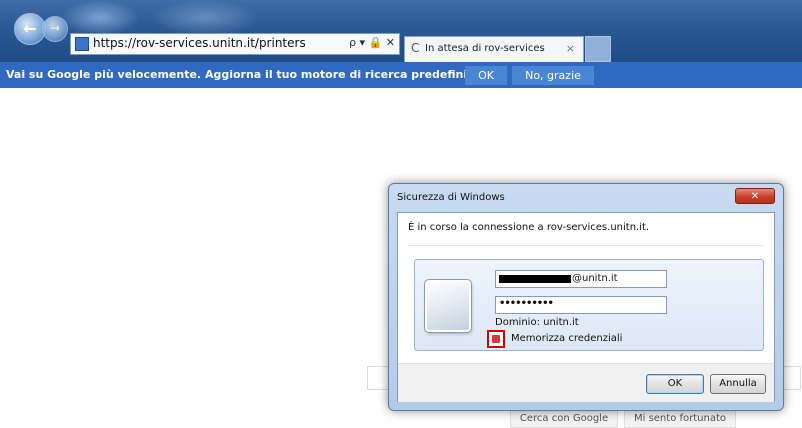 Image resolution: width=802 pixels, height=428 pixels. What do you see at coordinates (581, 305) in the screenshot?
I see `password-field: ••••••••••` at bounding box center [581, 305].